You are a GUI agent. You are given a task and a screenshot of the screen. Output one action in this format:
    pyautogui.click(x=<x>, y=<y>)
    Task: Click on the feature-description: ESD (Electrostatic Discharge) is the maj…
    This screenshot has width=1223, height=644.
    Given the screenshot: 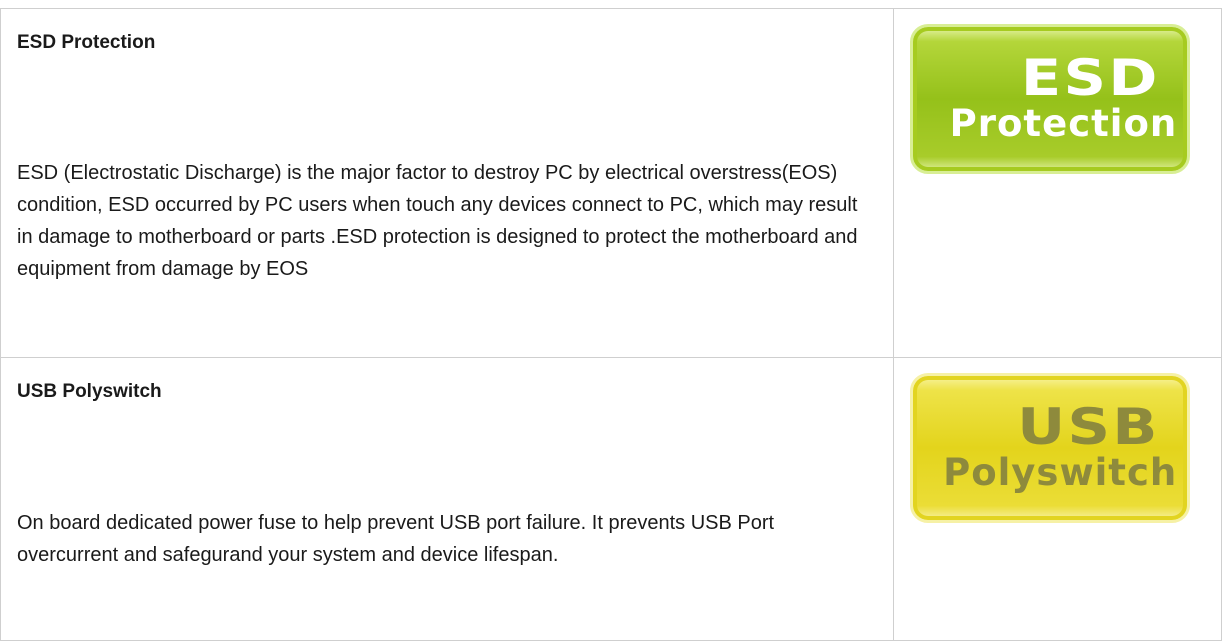 What is the action you would take?
    pyautogui.click(x=437, y=221)
    